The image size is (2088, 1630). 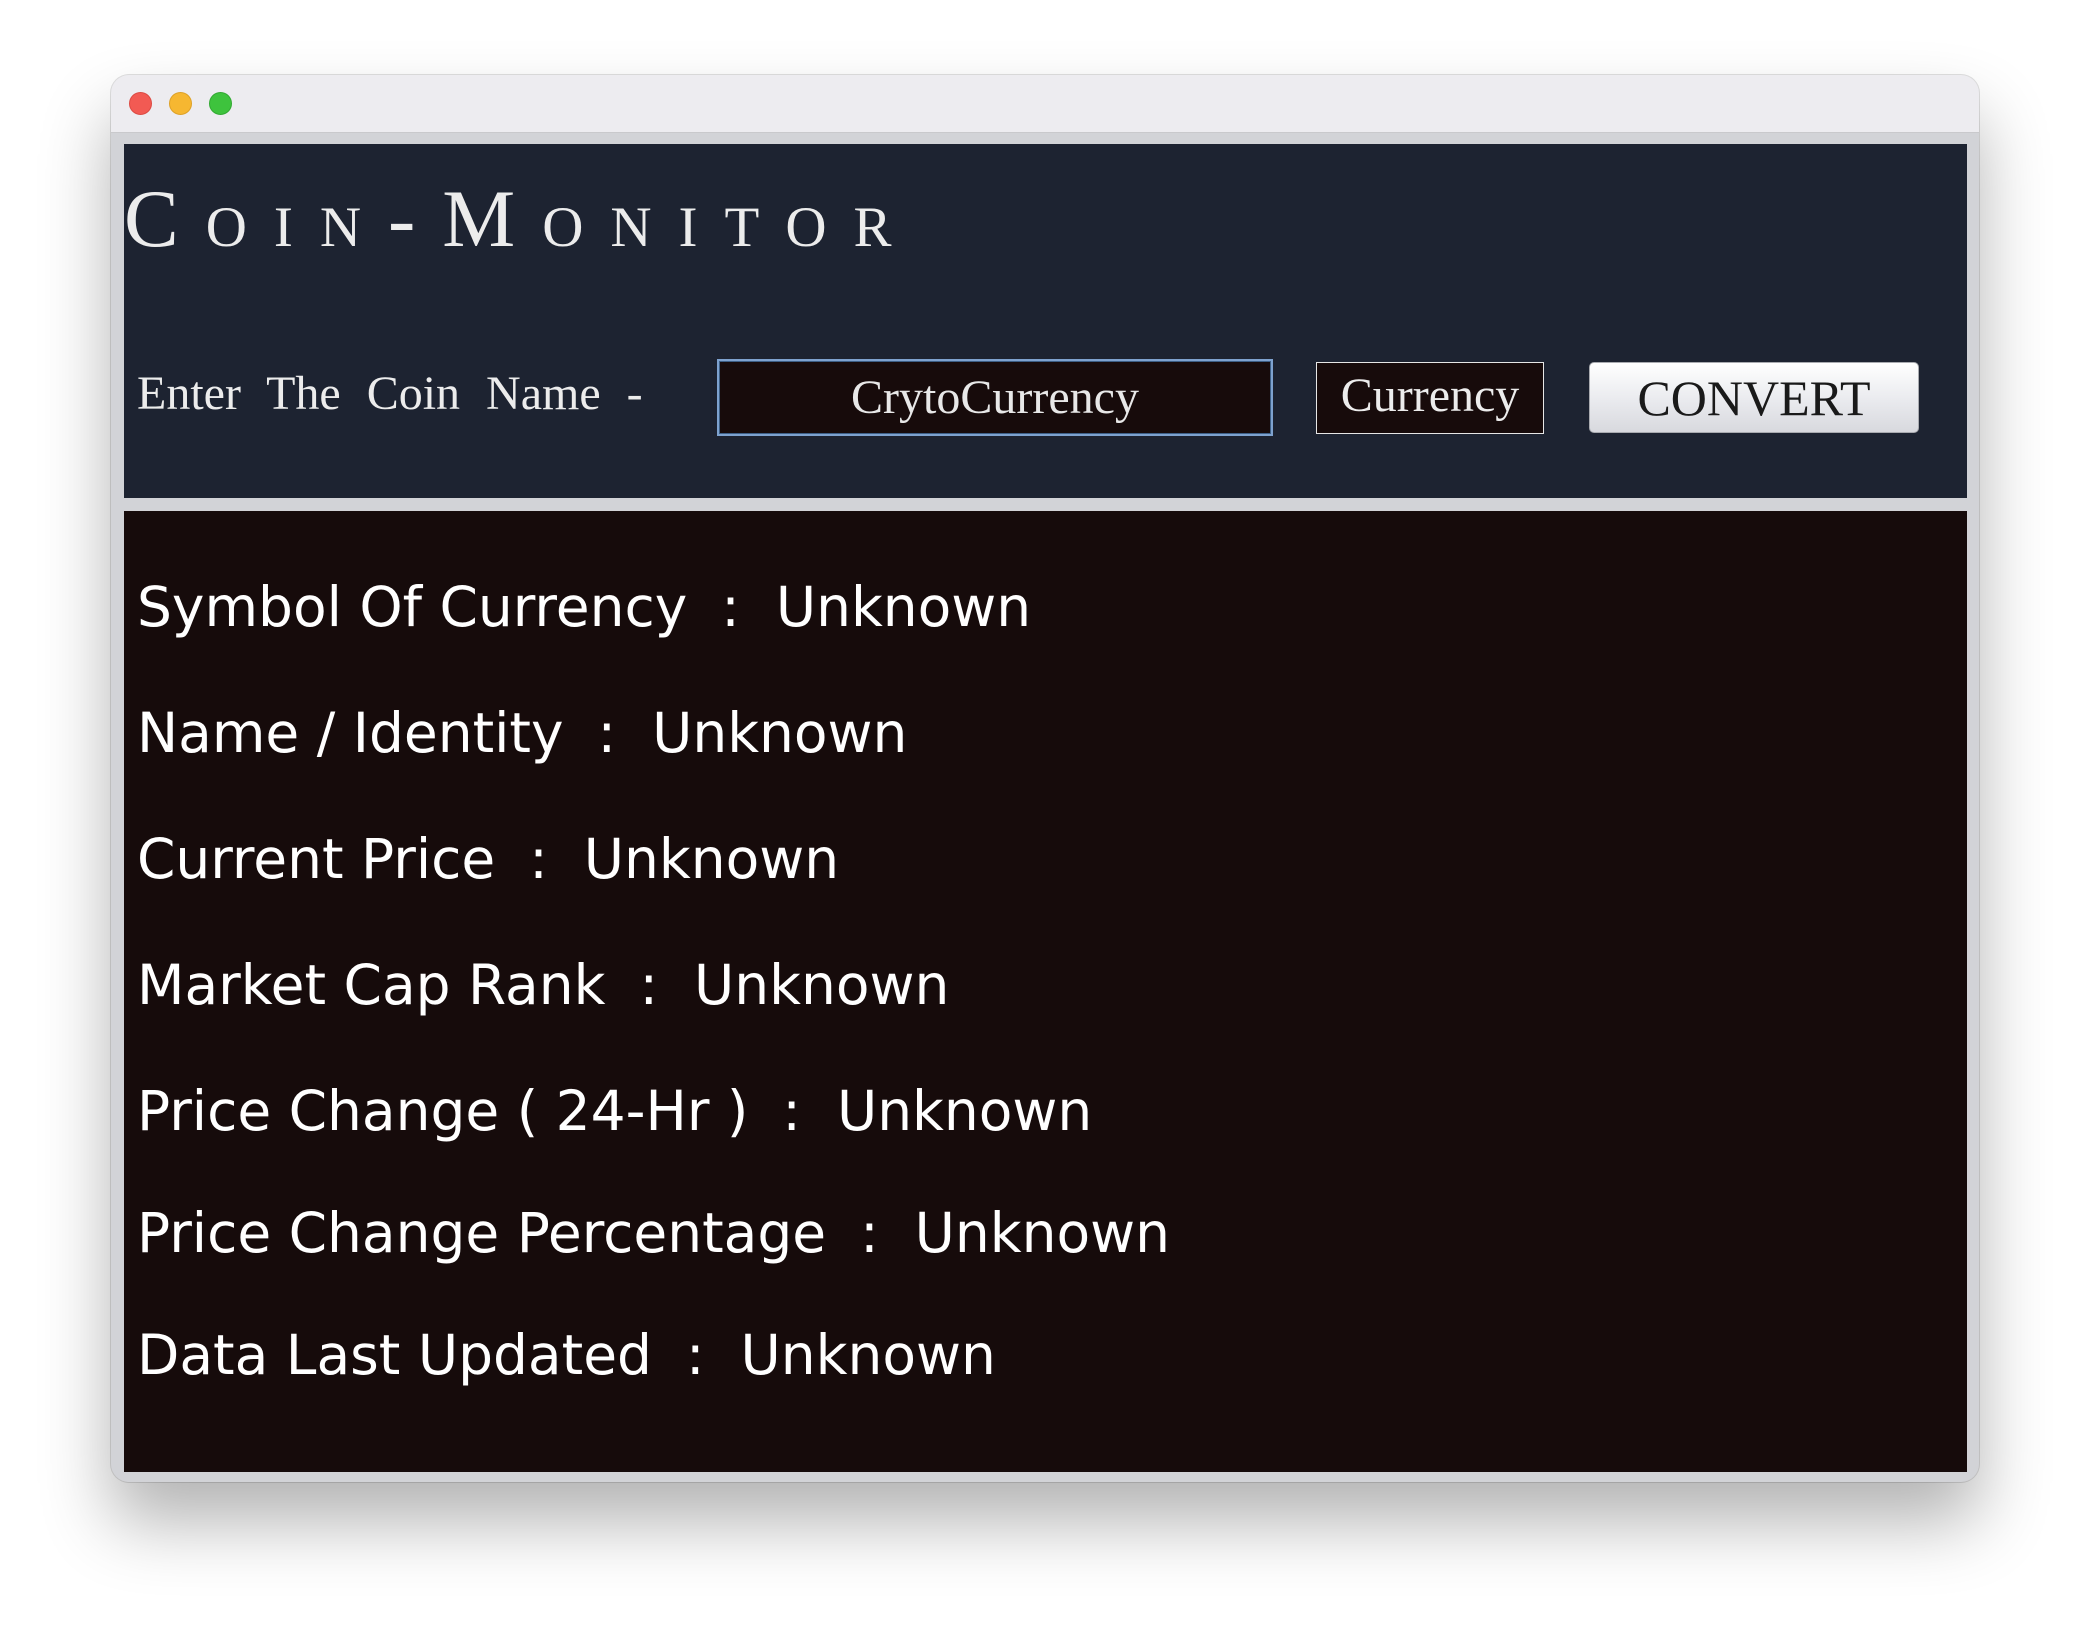 What do you see at coordinates (350, 733) in the screenshot?
I see `info-label: Name / Identity` at bounding box center [350, 733].